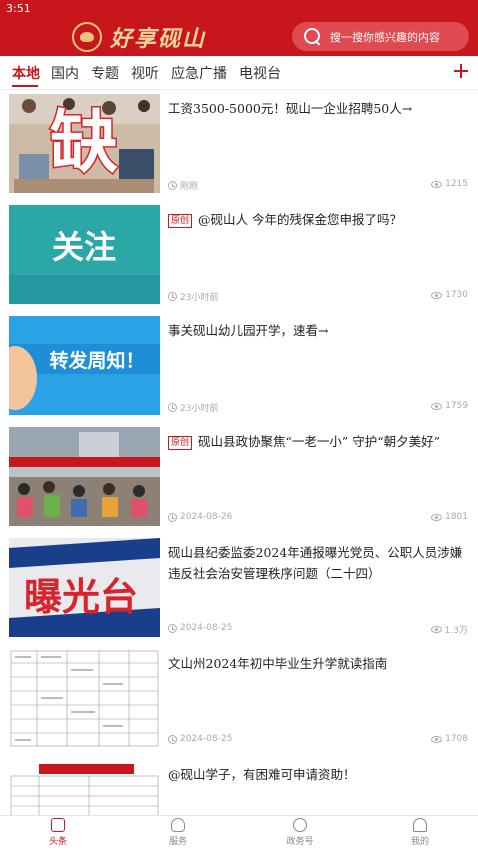 This screenshot has height=850, width=478. I want to click on article-views: 1.3万, so click(449, 629).